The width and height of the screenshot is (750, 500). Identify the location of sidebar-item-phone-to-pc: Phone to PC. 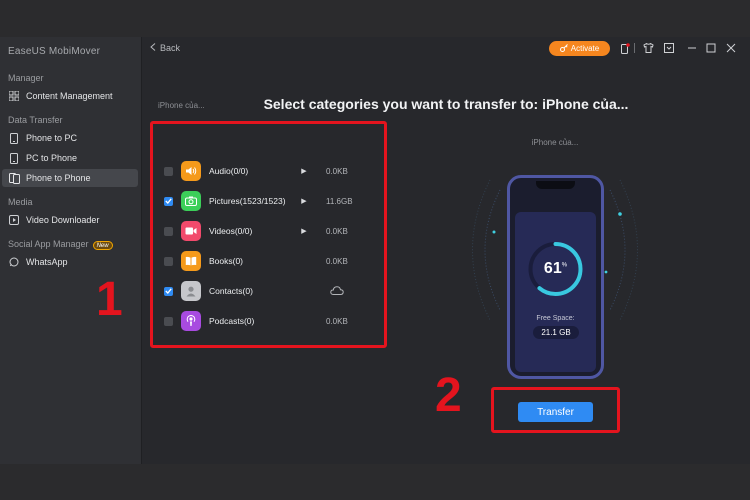
(70, 138).